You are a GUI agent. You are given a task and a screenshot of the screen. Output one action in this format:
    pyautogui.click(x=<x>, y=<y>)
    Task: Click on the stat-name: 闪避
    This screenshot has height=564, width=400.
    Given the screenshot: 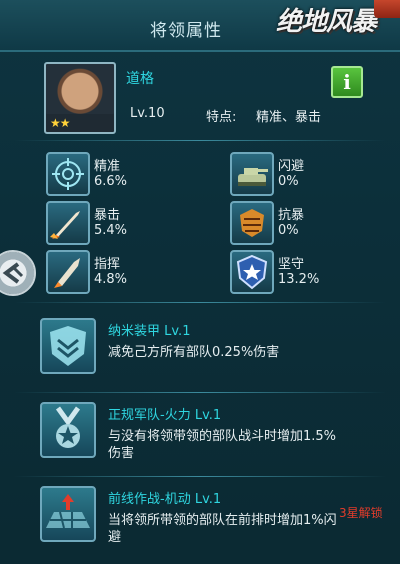 What is the action you would take?
    pyautogui.click(x=291, y=166)
    